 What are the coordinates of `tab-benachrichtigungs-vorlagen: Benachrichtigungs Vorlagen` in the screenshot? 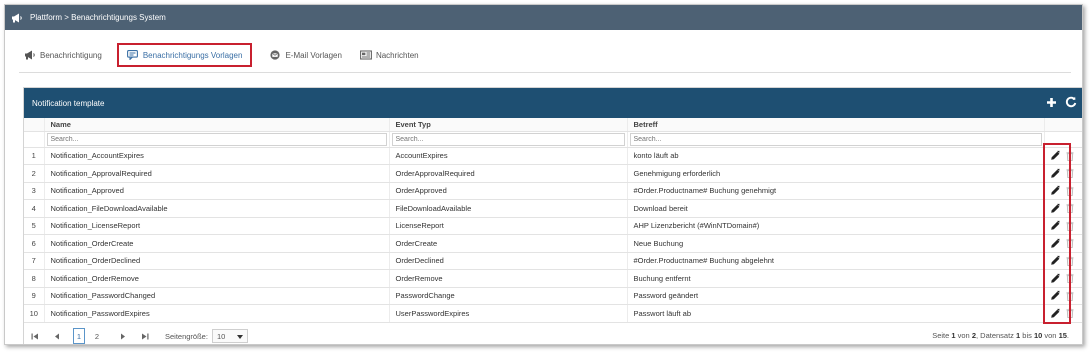 It's located at (184, 55).